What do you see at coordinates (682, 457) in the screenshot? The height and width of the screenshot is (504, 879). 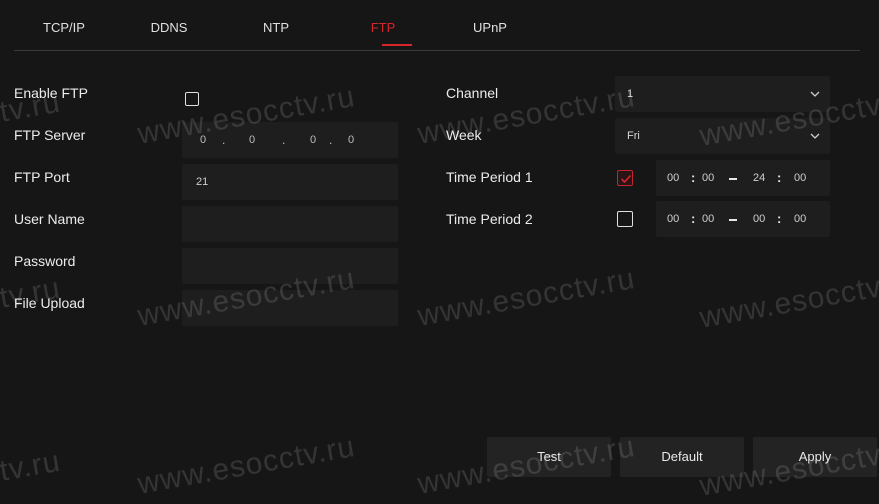 I see `default-button: Default` at bounding box center [682, 457].